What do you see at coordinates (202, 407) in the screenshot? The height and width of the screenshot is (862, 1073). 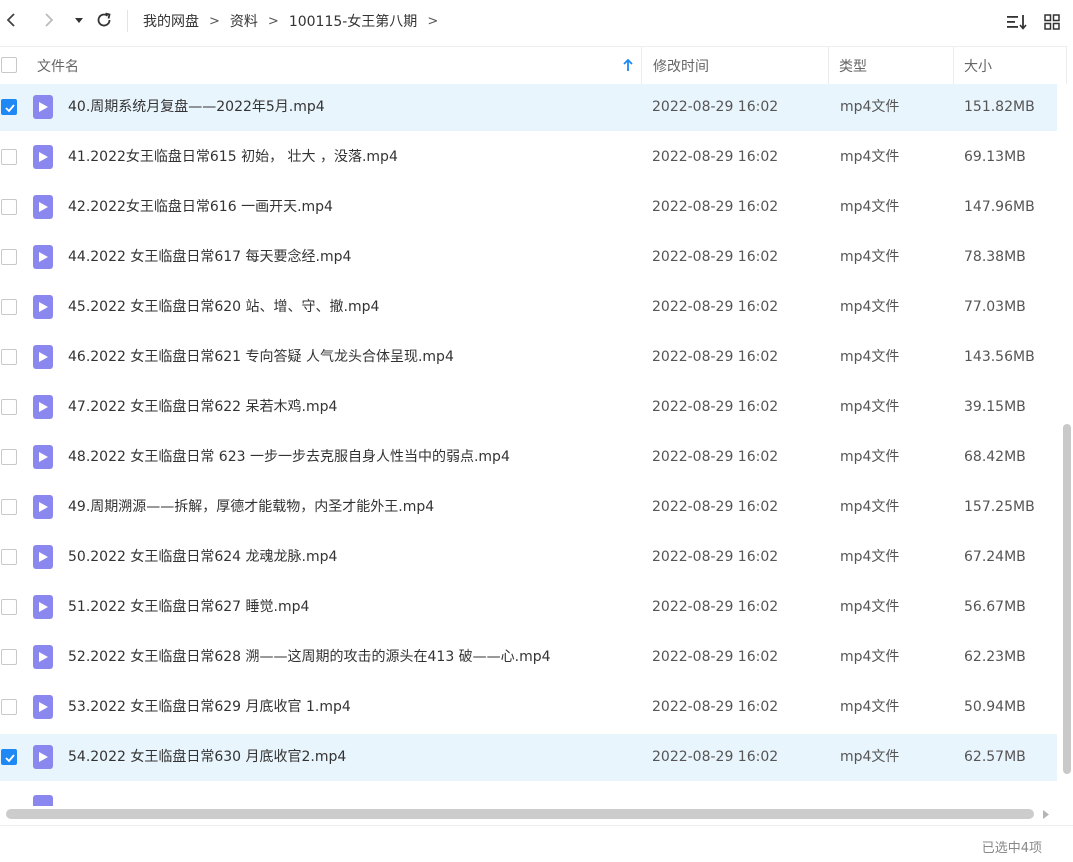 I see `file-name: 47.2022 女王临盘日常622 呆若木鸡.mp4` at bounding box center [202, 407].